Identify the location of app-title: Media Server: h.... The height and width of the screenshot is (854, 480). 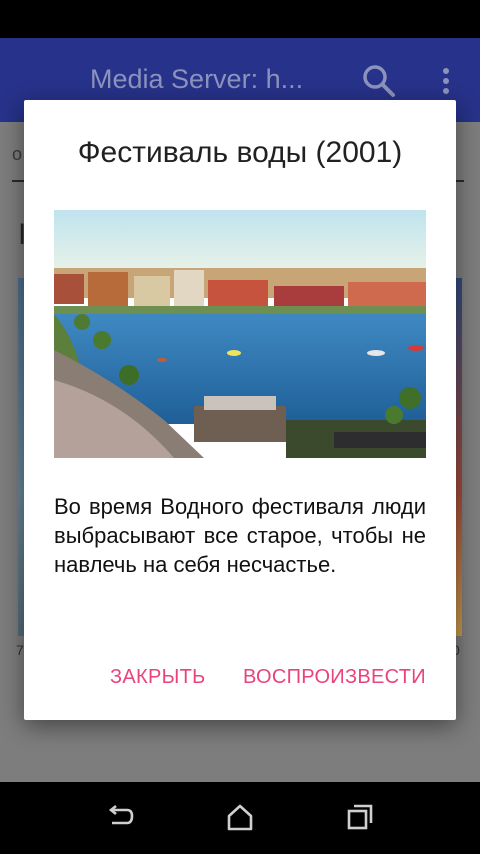
(197, 79).